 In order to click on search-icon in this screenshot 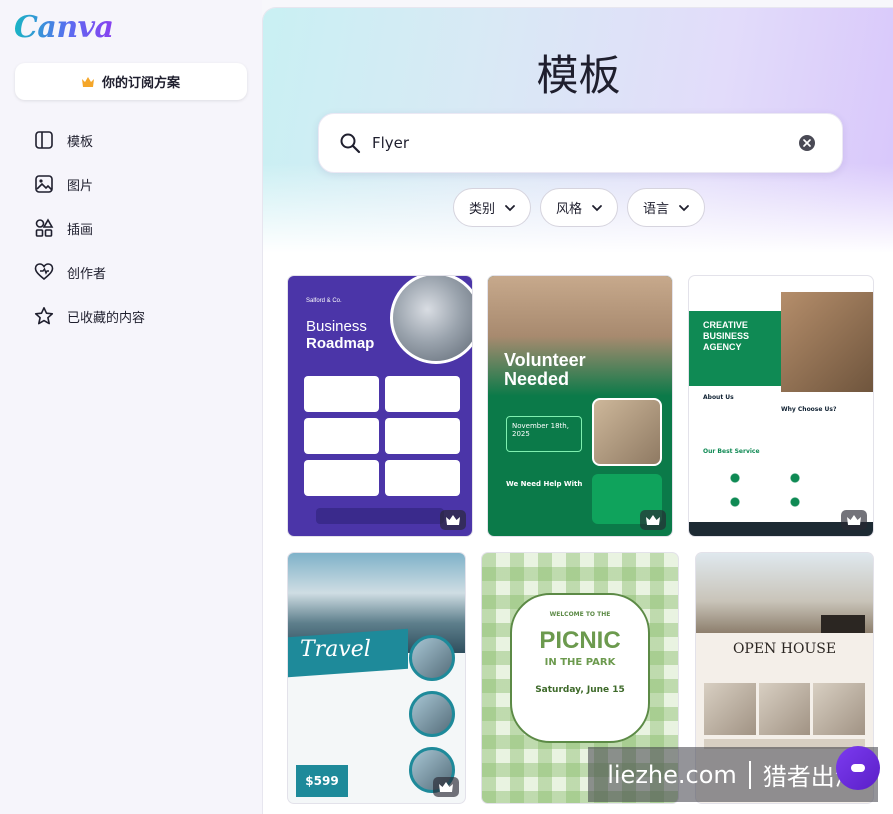, I will do `click(350, 143)`.